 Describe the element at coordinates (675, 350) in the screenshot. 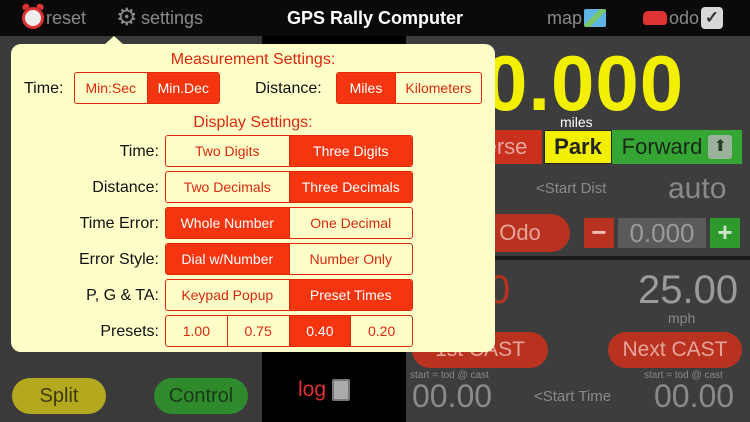

I see `next-cast-button: Next CAST` at that location.